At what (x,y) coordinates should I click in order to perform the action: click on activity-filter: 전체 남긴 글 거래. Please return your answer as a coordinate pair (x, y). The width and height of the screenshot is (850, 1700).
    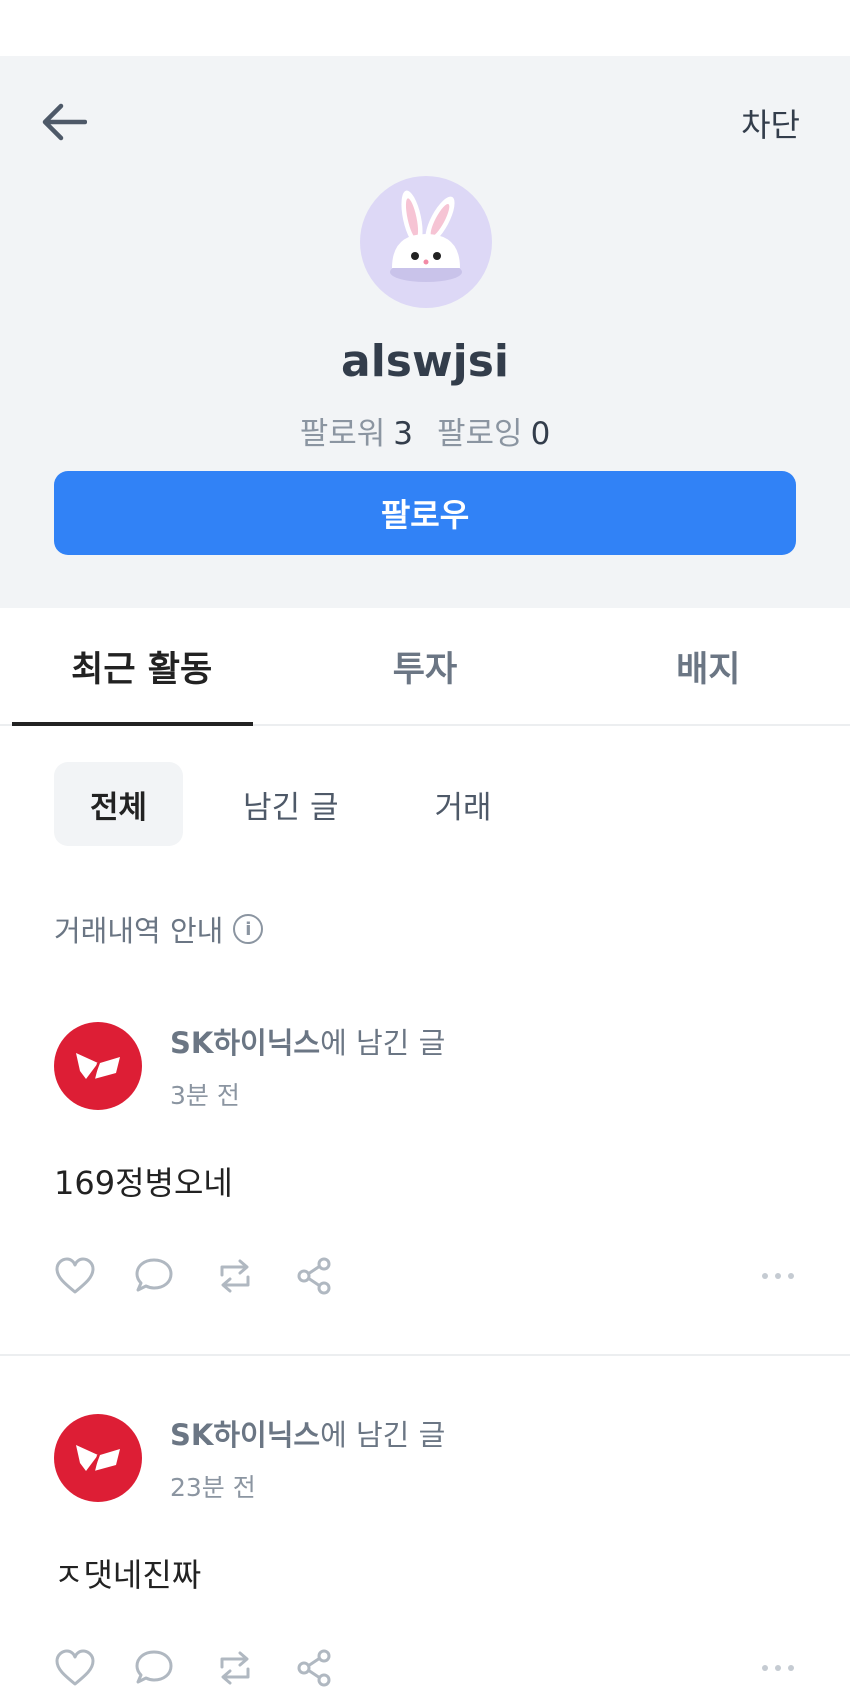
    Looking at the image, I should click on (425, 786).